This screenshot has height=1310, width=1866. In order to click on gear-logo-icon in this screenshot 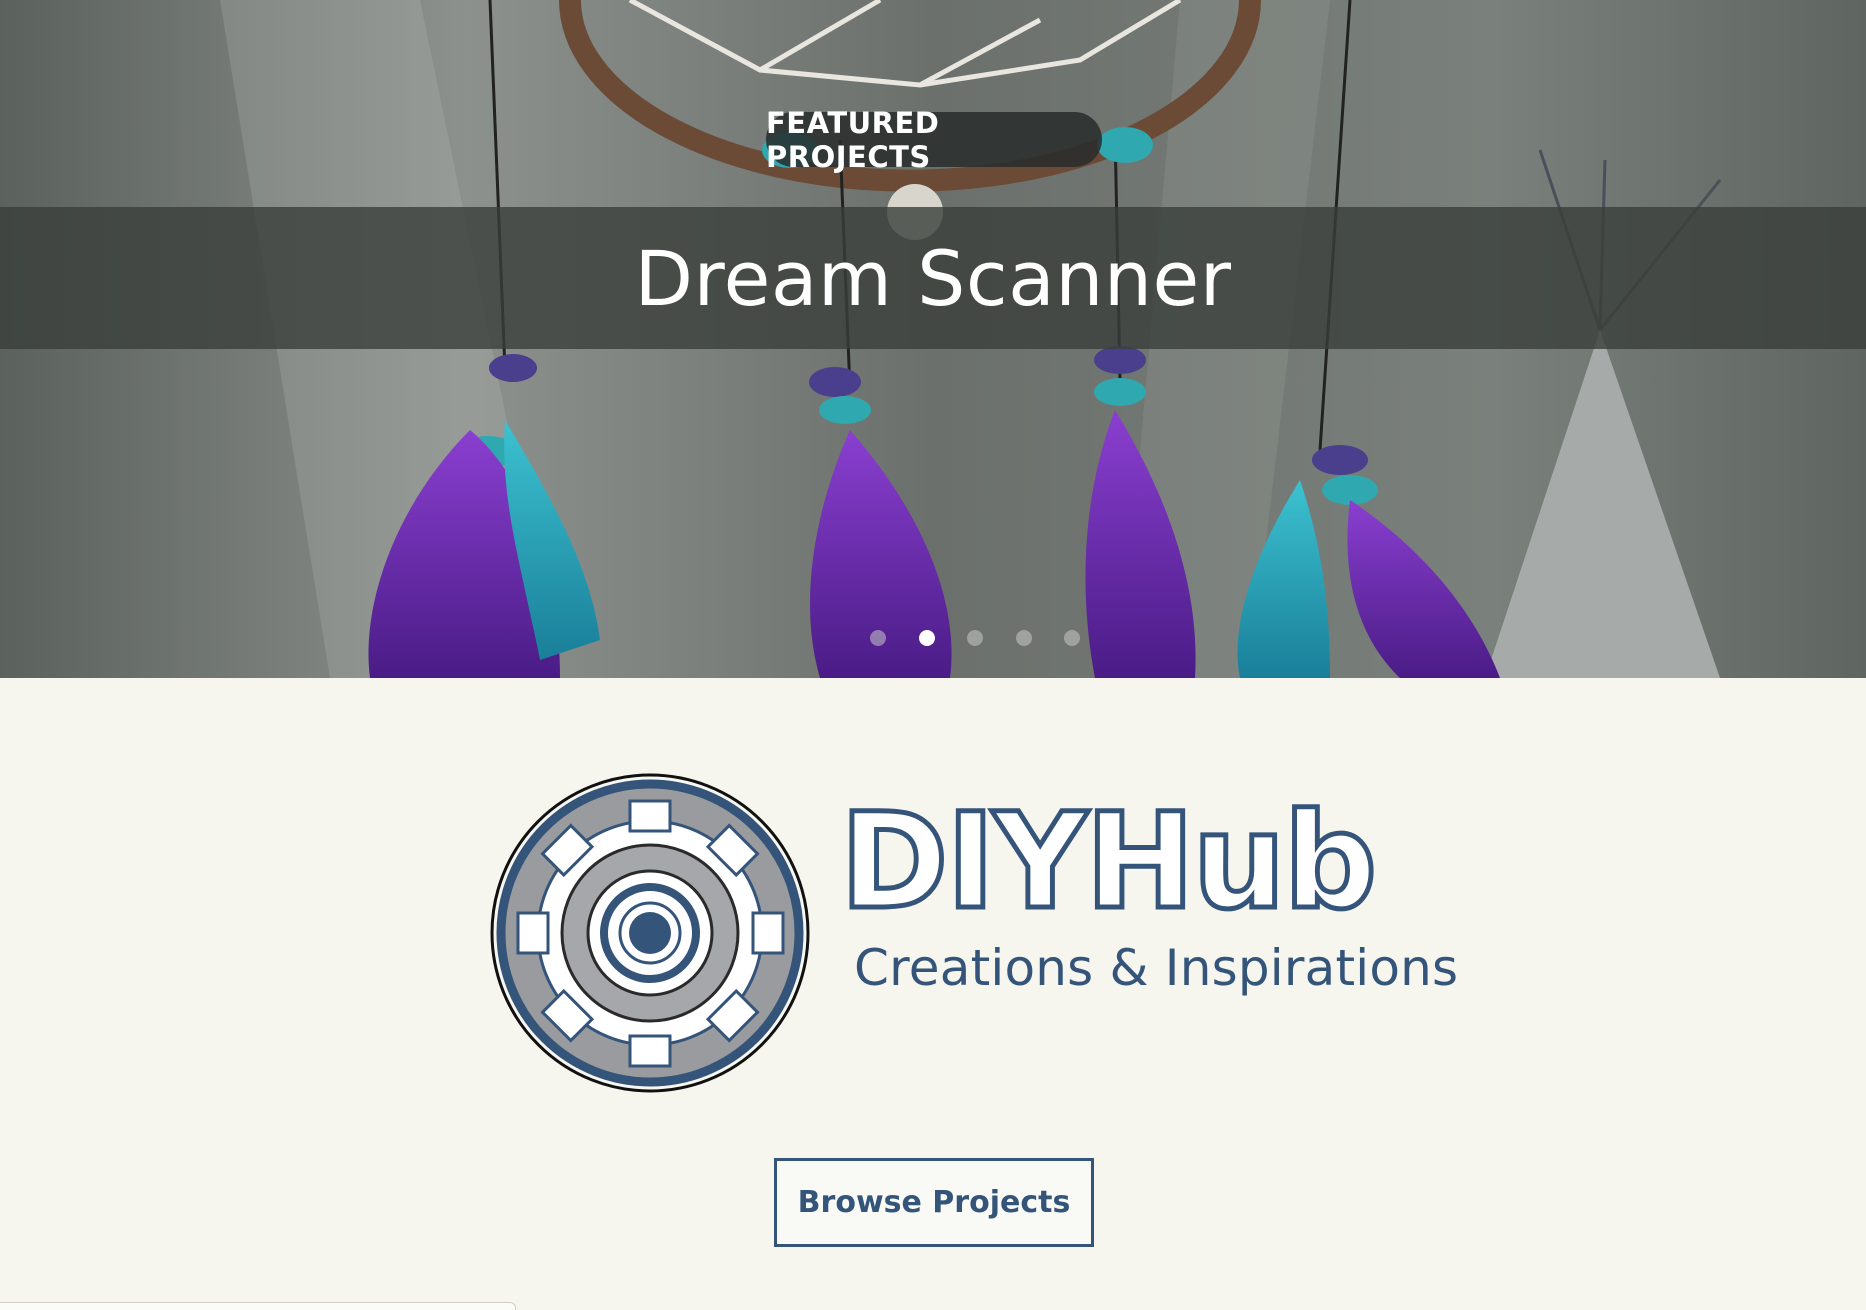, I will do `click(650, 933)`.